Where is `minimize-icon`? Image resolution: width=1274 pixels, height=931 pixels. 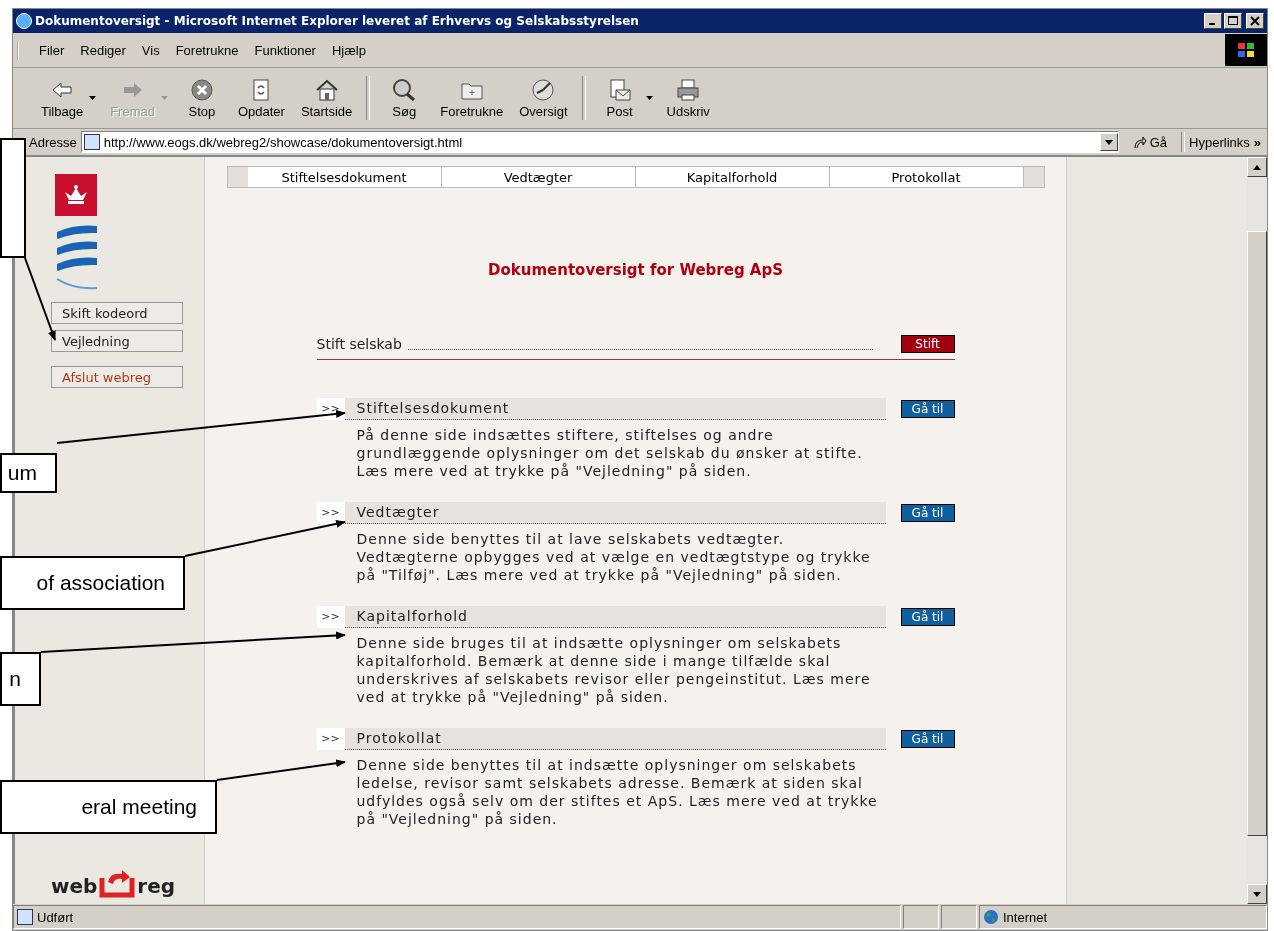
minimize-icon is located at coordinates (1212, 24).